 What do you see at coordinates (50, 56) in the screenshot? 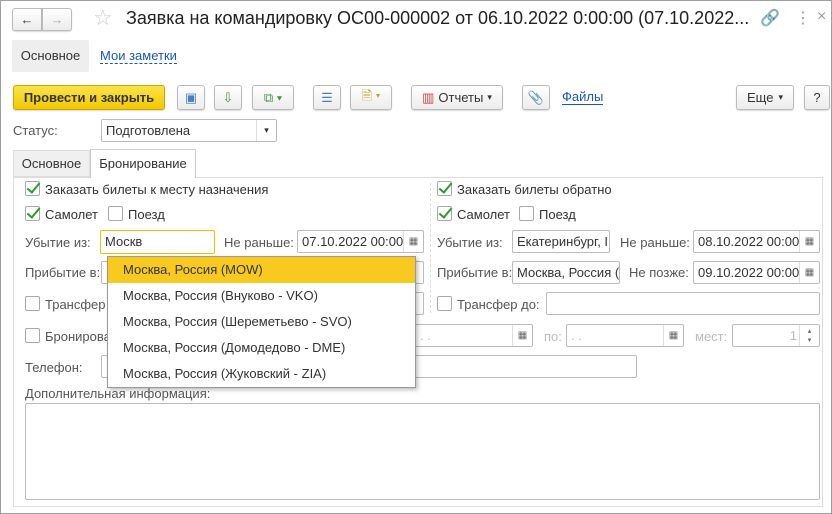
I see `nav-main: Основное` at bounding box center [50, 56].